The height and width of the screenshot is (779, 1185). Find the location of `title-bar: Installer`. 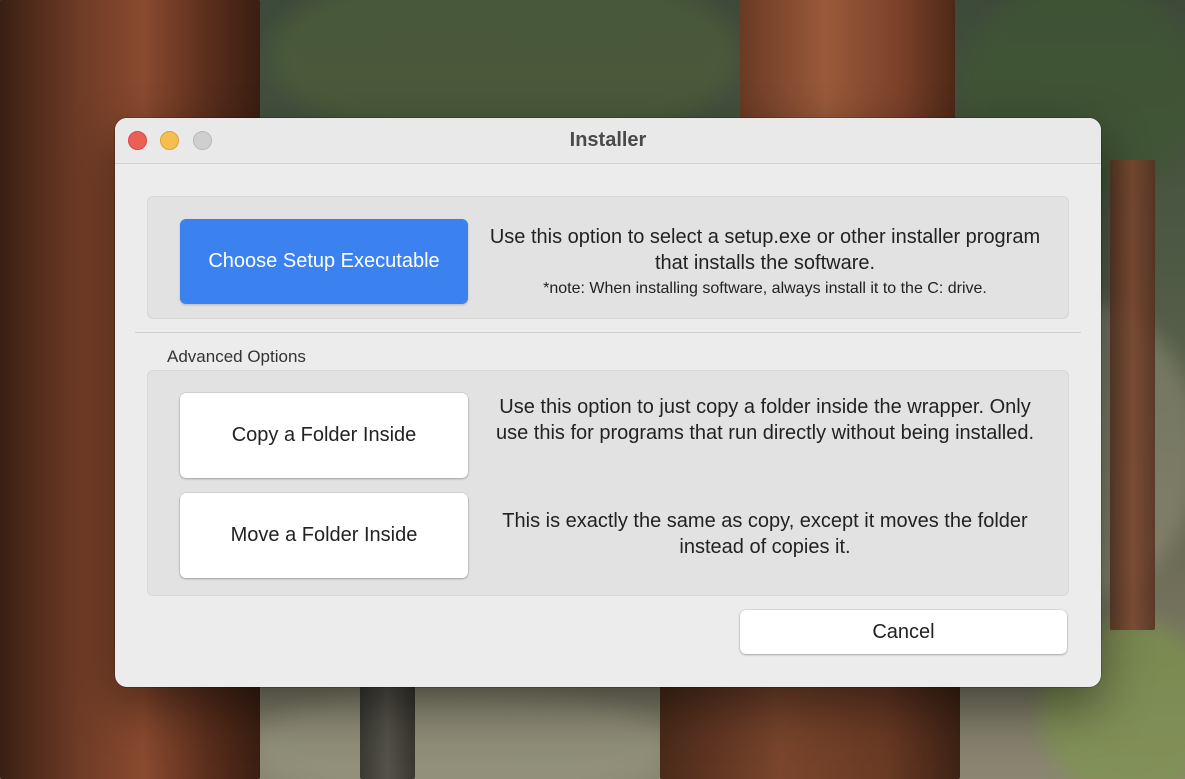

title-bar: Installer is located at coordinates (608, 141).